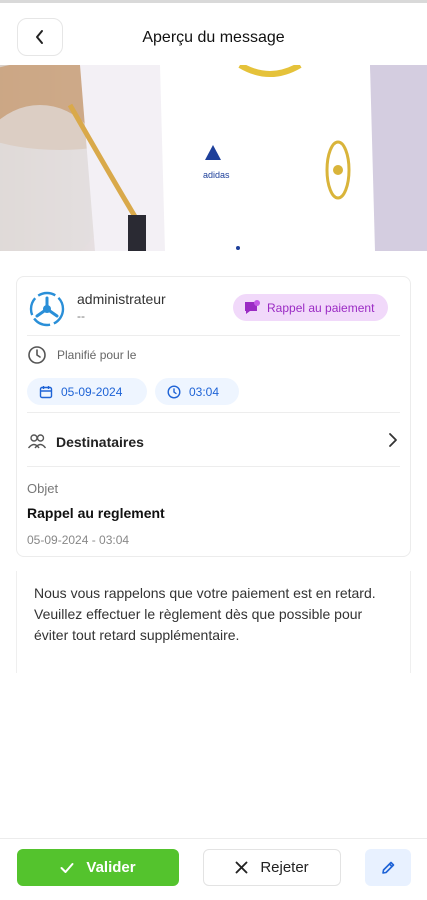 This screenshot has width=427, height=900. I want to click on page-title: Aperçu du message, so click(213, 37).